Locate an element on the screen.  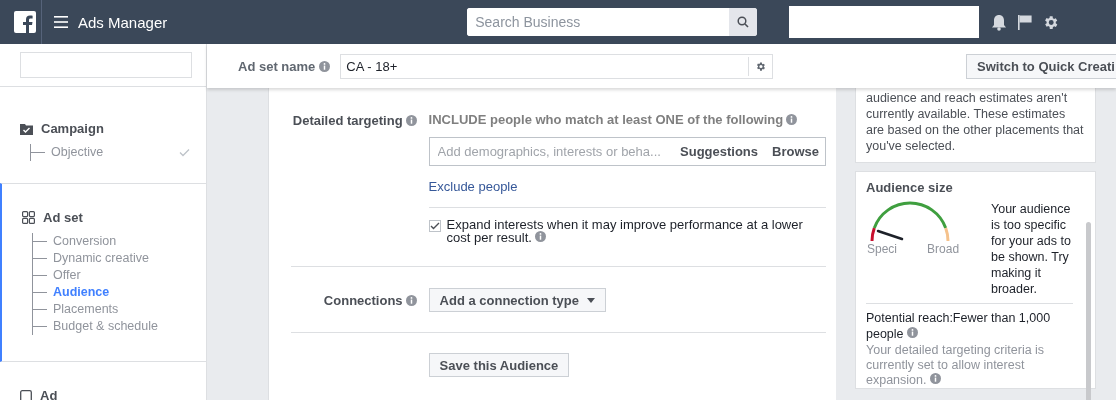
logo-icon is located at coordinates (24, 22).